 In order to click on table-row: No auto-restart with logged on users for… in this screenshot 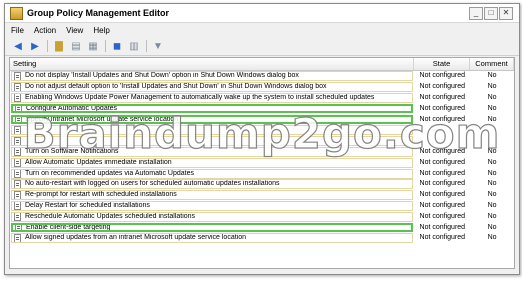, I will do `click(262, 184)`.